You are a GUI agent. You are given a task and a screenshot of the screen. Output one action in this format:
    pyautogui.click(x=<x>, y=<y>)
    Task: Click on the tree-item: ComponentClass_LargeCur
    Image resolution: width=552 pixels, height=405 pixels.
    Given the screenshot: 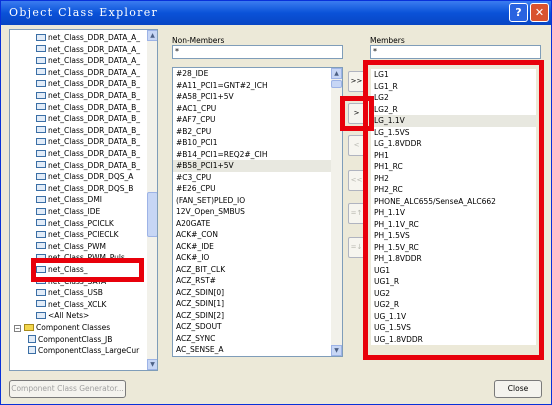 What is the action you would take?
    pyautogui.click(x=83, y=351)
    